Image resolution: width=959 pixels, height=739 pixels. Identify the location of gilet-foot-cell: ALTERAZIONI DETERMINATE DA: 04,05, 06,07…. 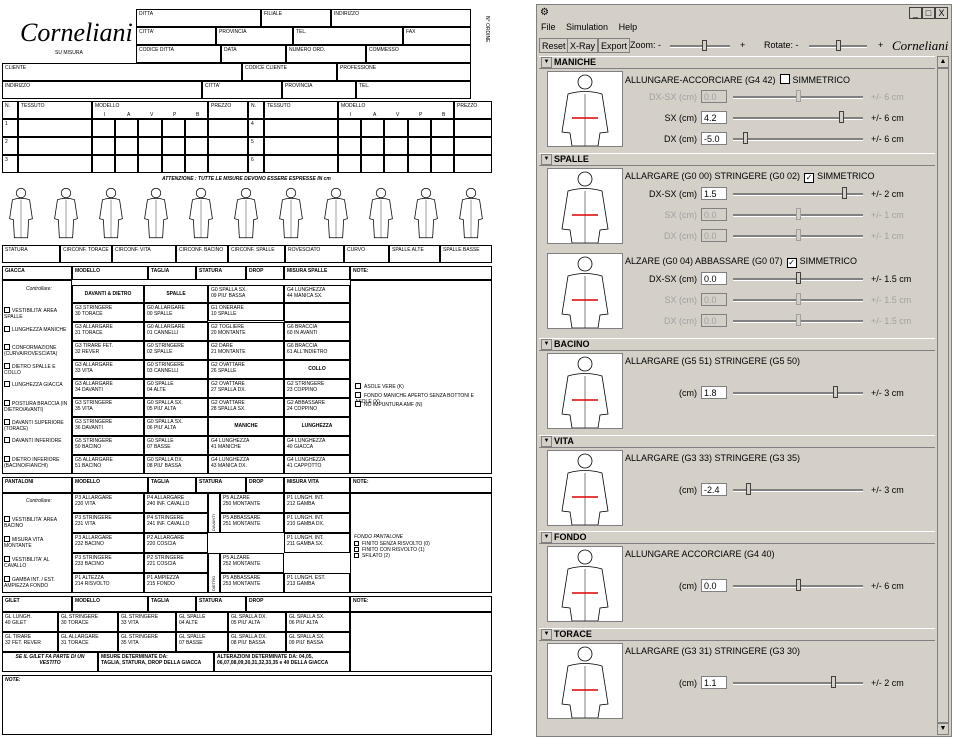
(282, 662).